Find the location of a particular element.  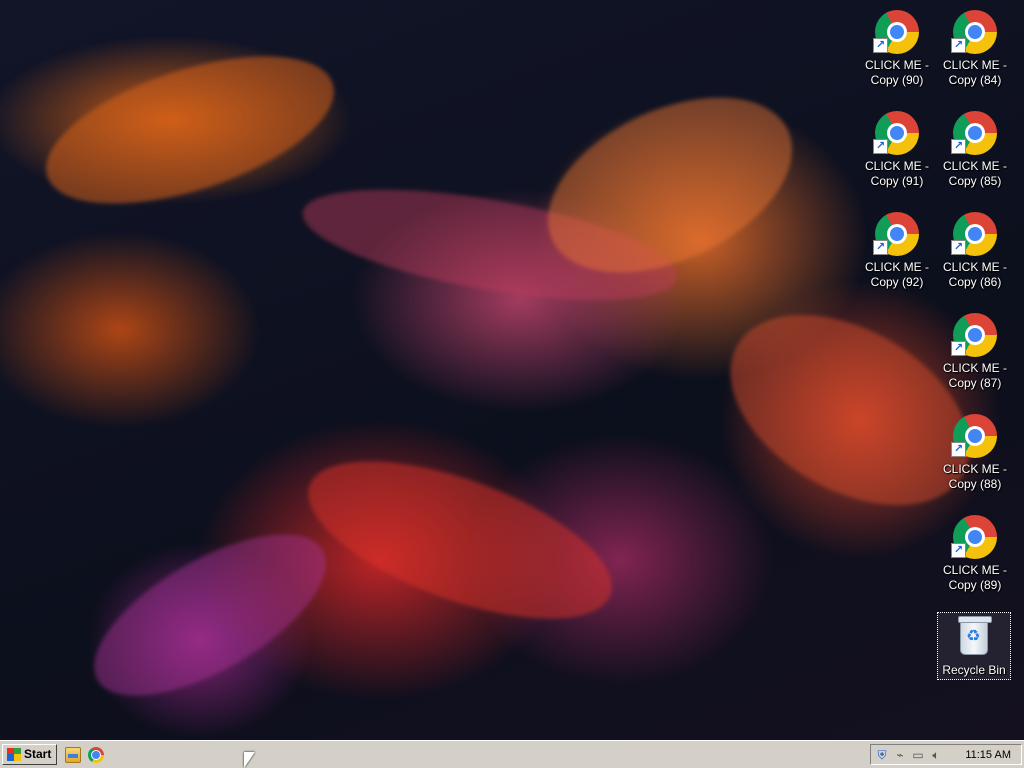

desktop-icon-click-me-copy-88: ↗ CLICK ME - Copy (88) is located at coordinates (975, 452).